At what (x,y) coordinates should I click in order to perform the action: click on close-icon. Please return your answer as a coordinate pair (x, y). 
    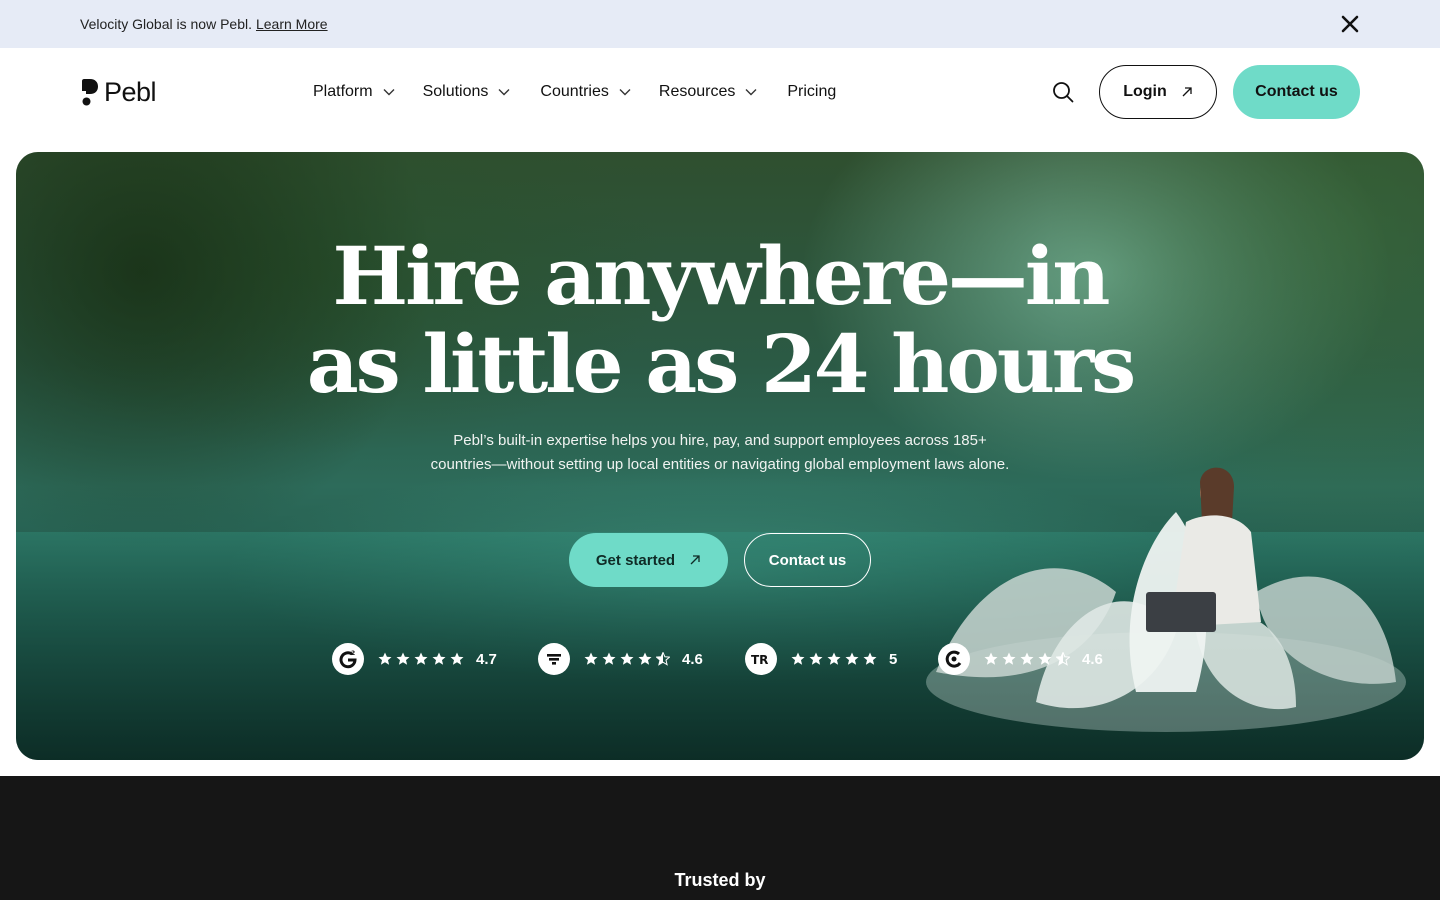
    Looking at the image, I should click on (1350, 24).